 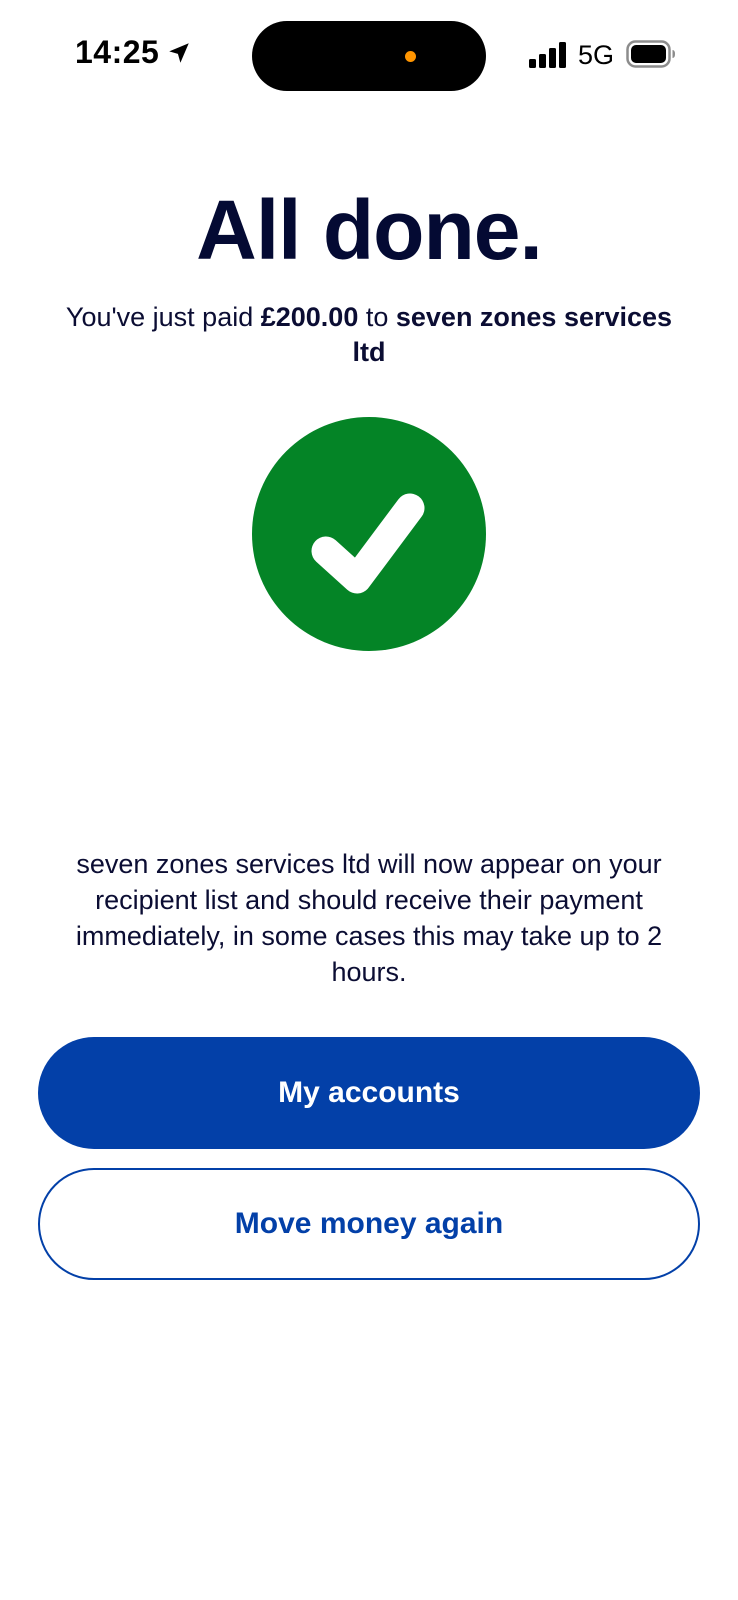 What do you see at coordinates (410, 56) in the screenshot?
I see `privacy-indicator-dot` at bounding box center [410, 56].